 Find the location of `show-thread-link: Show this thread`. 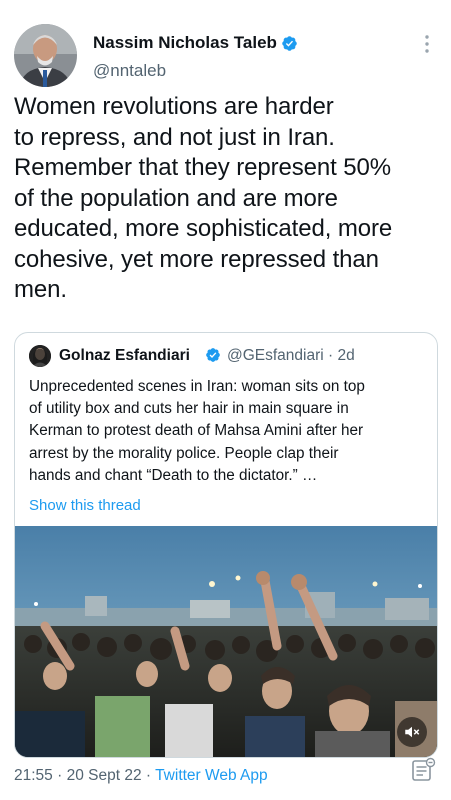

show-thread-link: Show this thread is located at coordinates (85, 505).